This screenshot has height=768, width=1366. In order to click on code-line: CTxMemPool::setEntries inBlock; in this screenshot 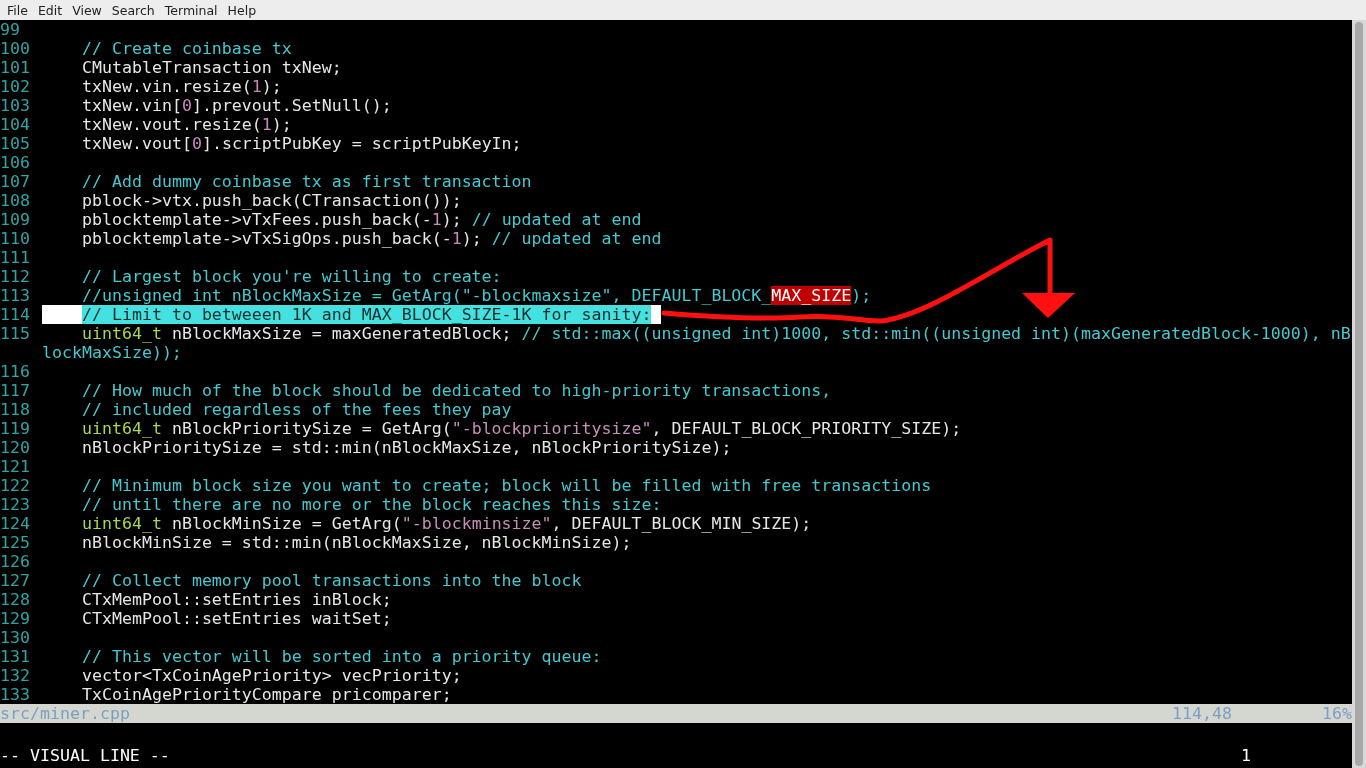, I will do `click(237, 599)`.